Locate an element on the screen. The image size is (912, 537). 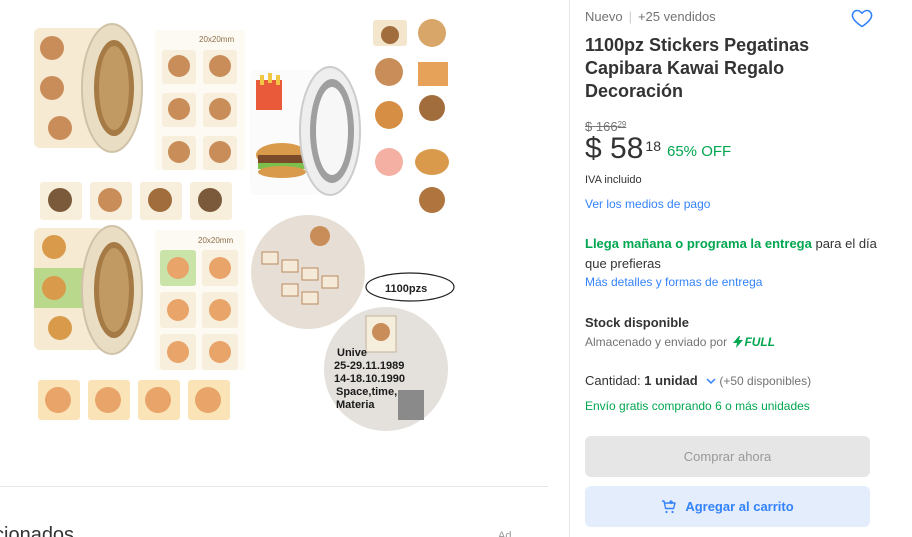
condition-label: Nuevo is located at coordinates (604, 16).